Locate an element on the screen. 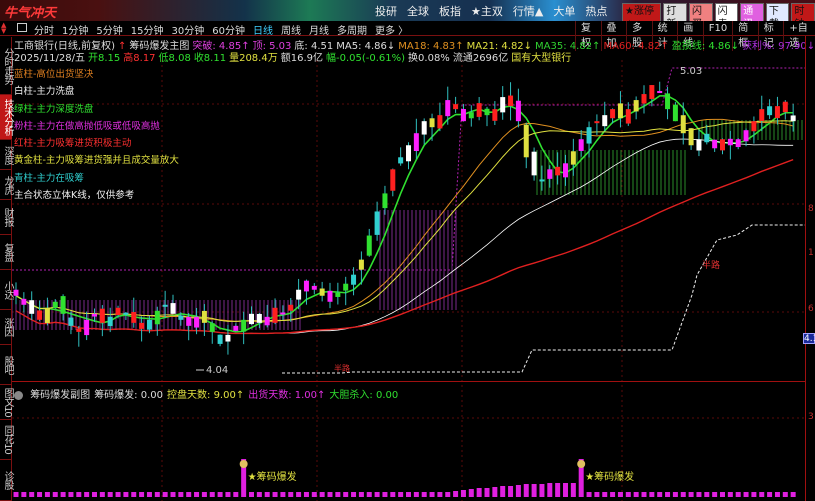 The width and height of the screenshot is (815, 501). nav-item: 投研 is located at coordinates (386, 11).